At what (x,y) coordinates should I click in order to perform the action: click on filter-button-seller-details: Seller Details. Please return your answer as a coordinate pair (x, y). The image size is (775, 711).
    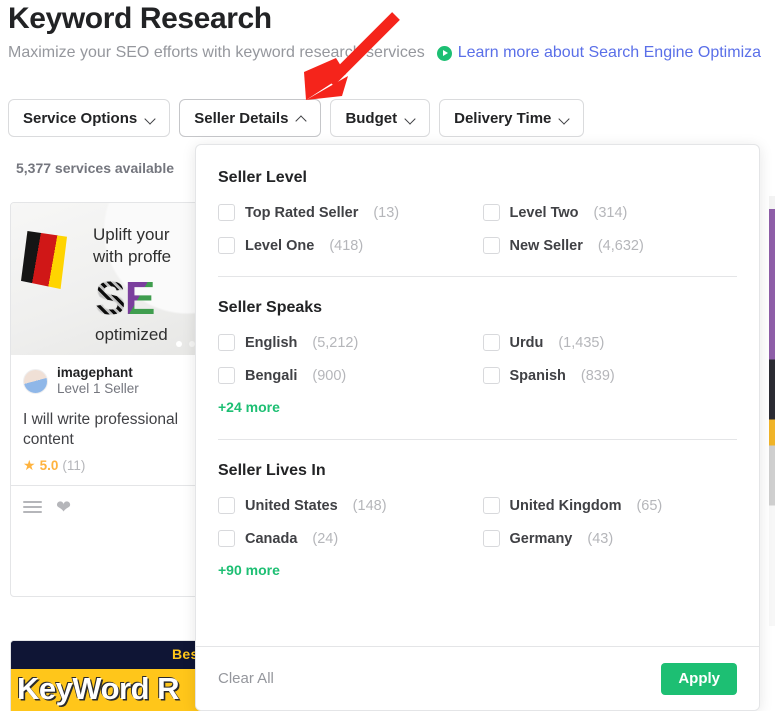
    Looking at the image, I should click on (250, 118).